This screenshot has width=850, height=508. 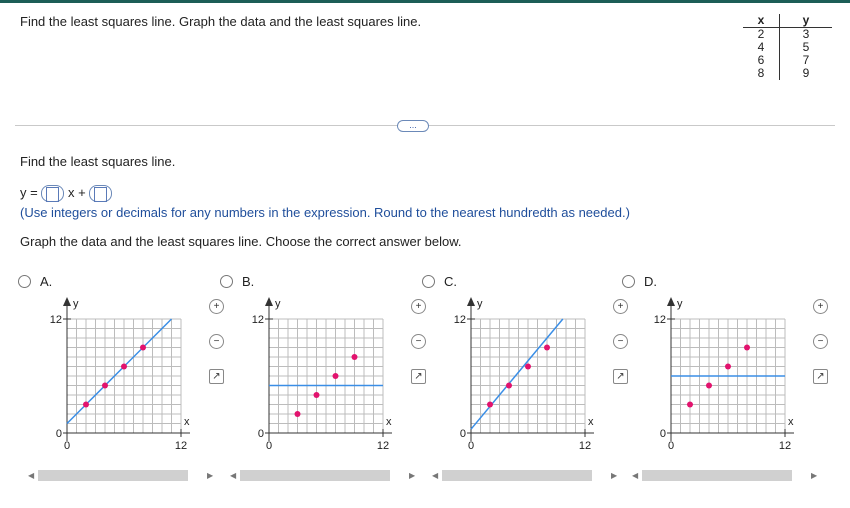 I want to click on table-row: 4 5, so click(x=787, y=47).